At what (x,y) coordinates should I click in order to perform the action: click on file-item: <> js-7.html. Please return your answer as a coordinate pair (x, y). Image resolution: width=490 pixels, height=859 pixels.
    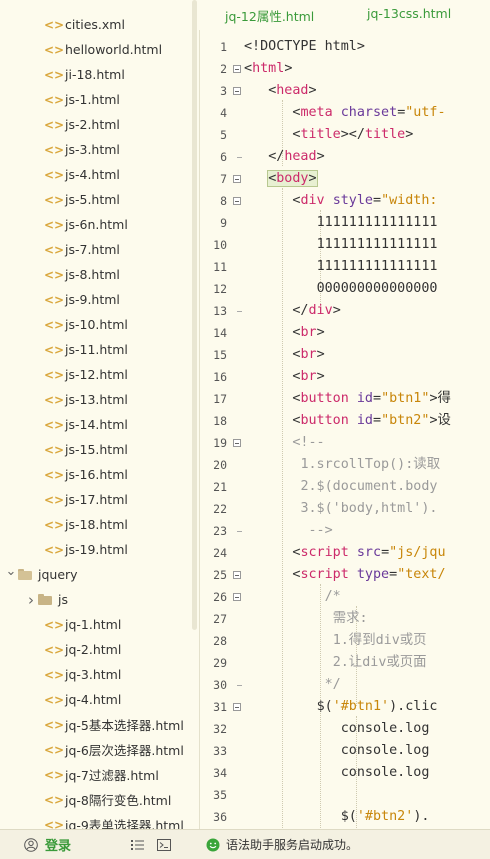
    Looking at the image, I should click on (95, 249).